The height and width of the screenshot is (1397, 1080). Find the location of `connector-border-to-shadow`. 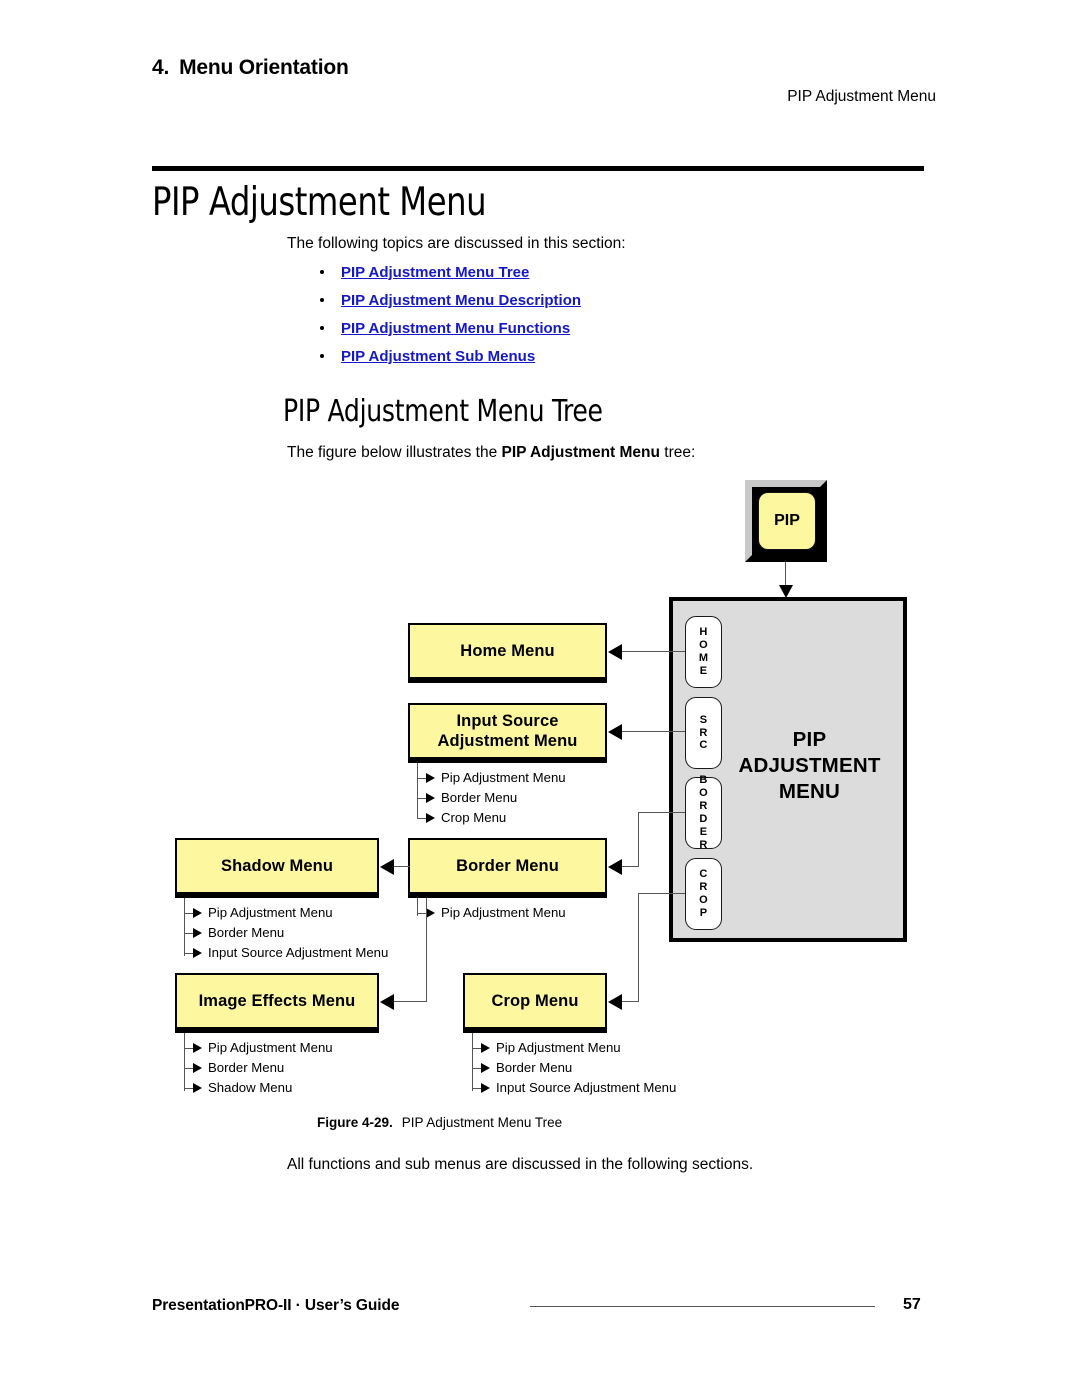

connector-border-to-shadow is located at coordinates (402, 867).